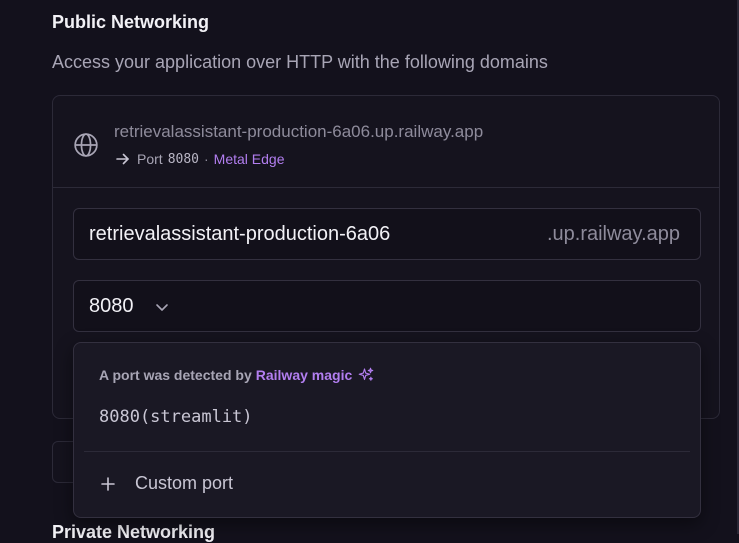 The image size is (739, 543). I want to click on port-info: Port 8080 · Metal Edge, so click(200, 159).